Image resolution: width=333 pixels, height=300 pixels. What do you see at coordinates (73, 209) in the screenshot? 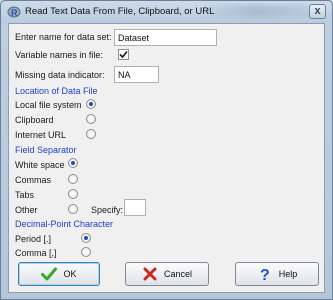
I see `other-radio` at bounding box center [73, 209].